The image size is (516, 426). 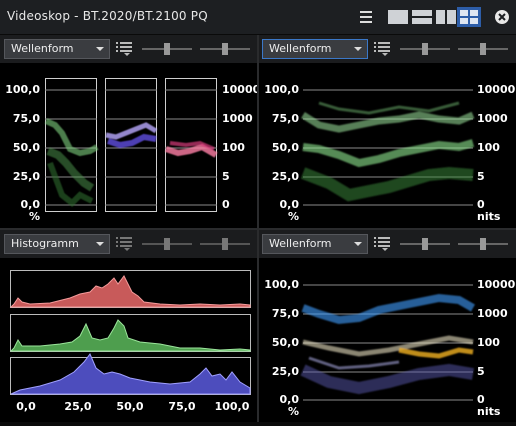 I want to click on scale-right: 10000 1000 100 5 0, so click(x=241, y=147).